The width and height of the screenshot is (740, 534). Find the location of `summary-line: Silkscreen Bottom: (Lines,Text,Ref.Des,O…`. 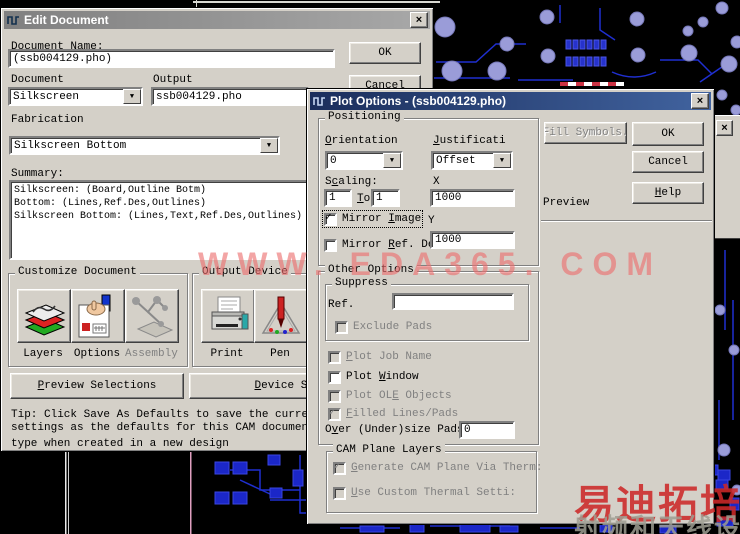

summary-line: Silkscreen Bottom: (Lines,Text,Ref.Des,O… is located at coordinates (158, 216).